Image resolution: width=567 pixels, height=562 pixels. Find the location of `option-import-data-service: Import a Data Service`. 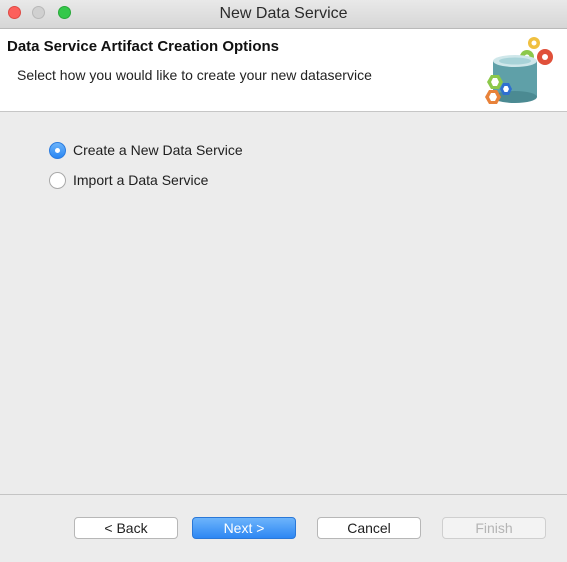

option-import-data-service: Import a Data Service is located at coordinates (128, 180).